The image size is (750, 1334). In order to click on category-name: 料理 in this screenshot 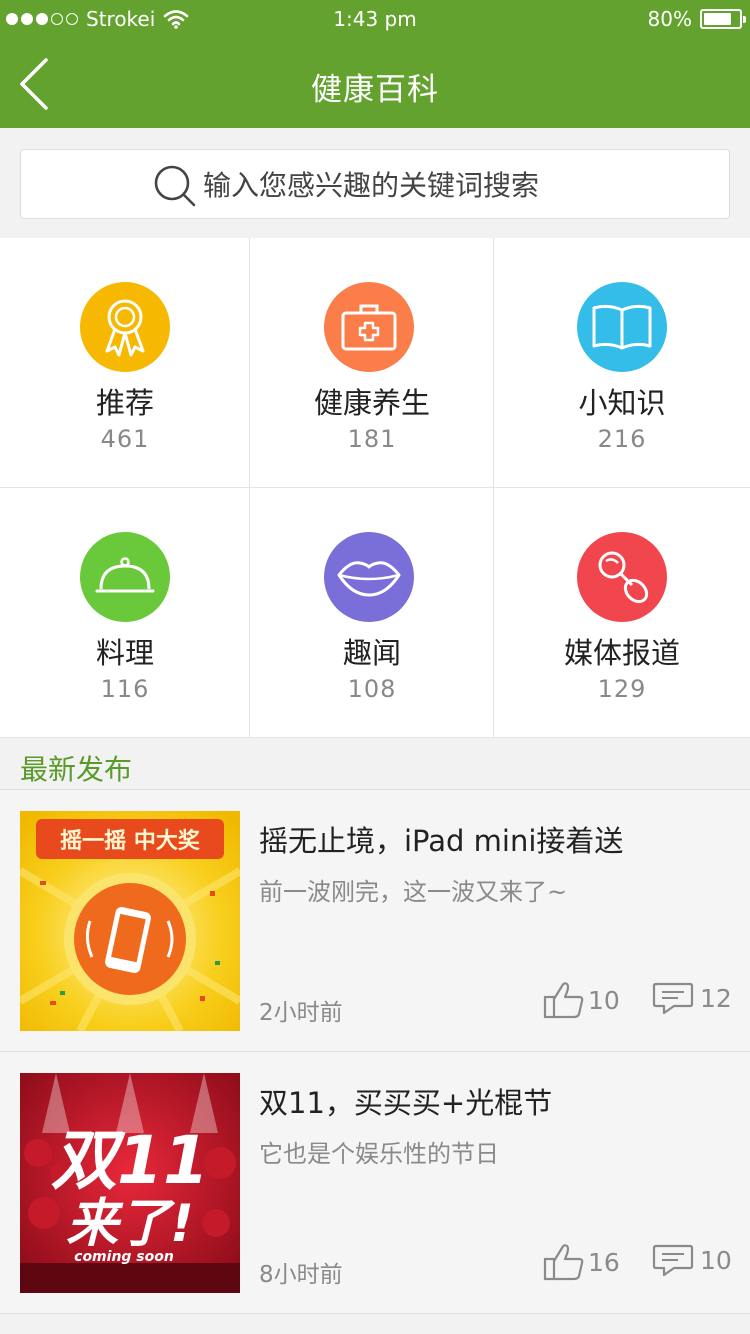, I will do `click(124, 653)`.